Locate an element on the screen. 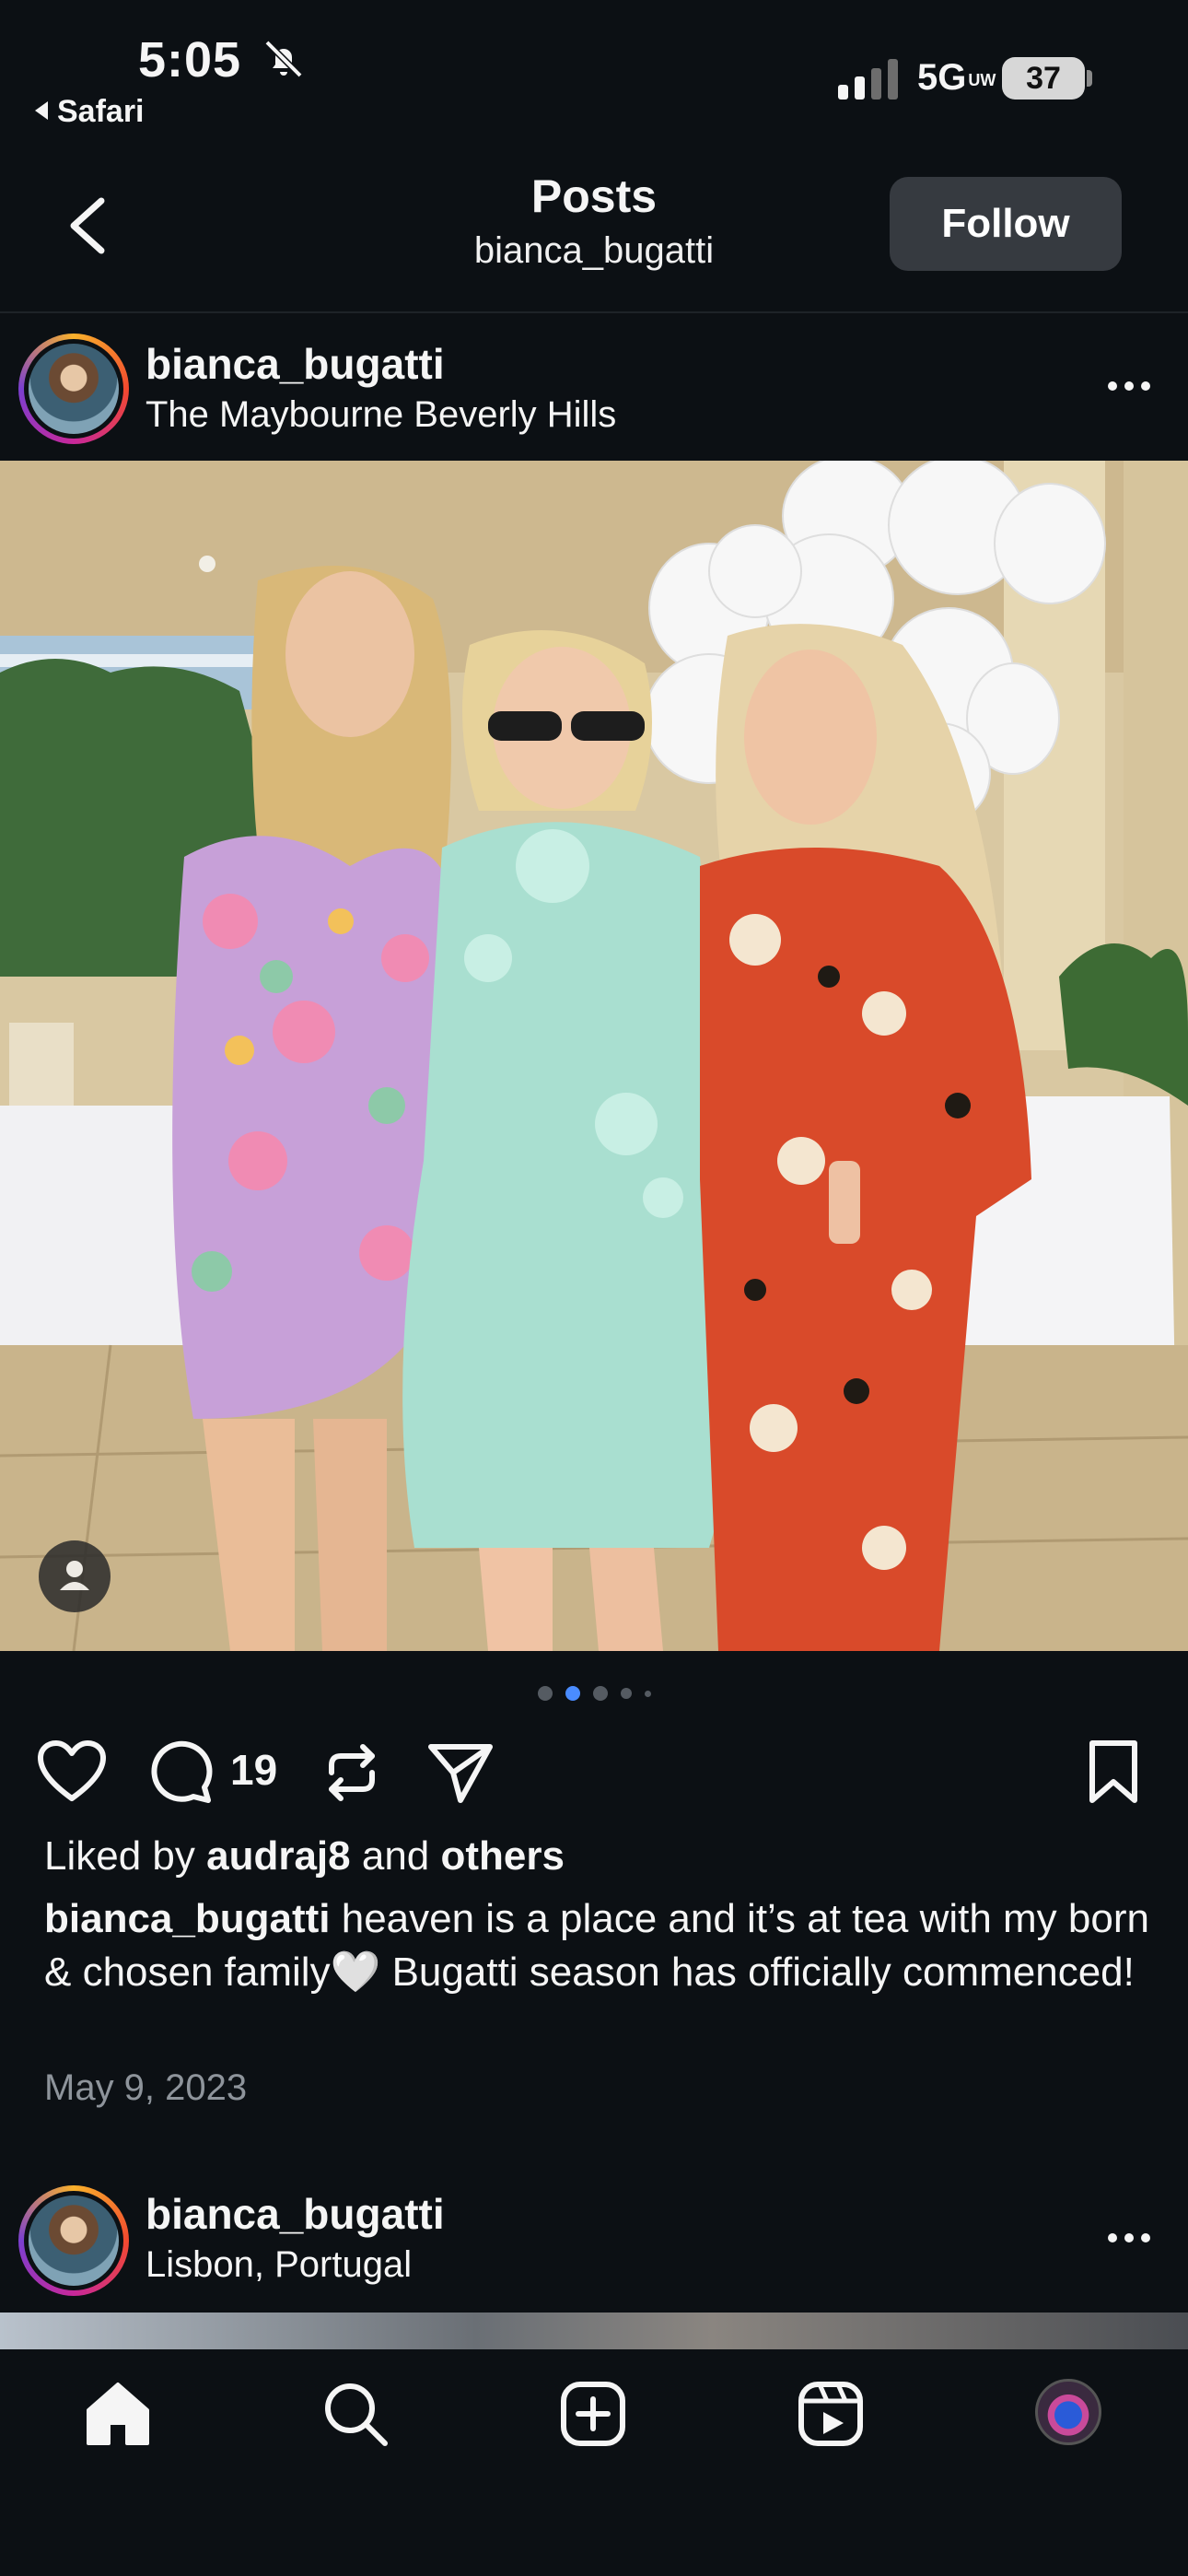 This screenshot has width=1188, height=2576. battery-tip is located at coordinates (1089, 78).